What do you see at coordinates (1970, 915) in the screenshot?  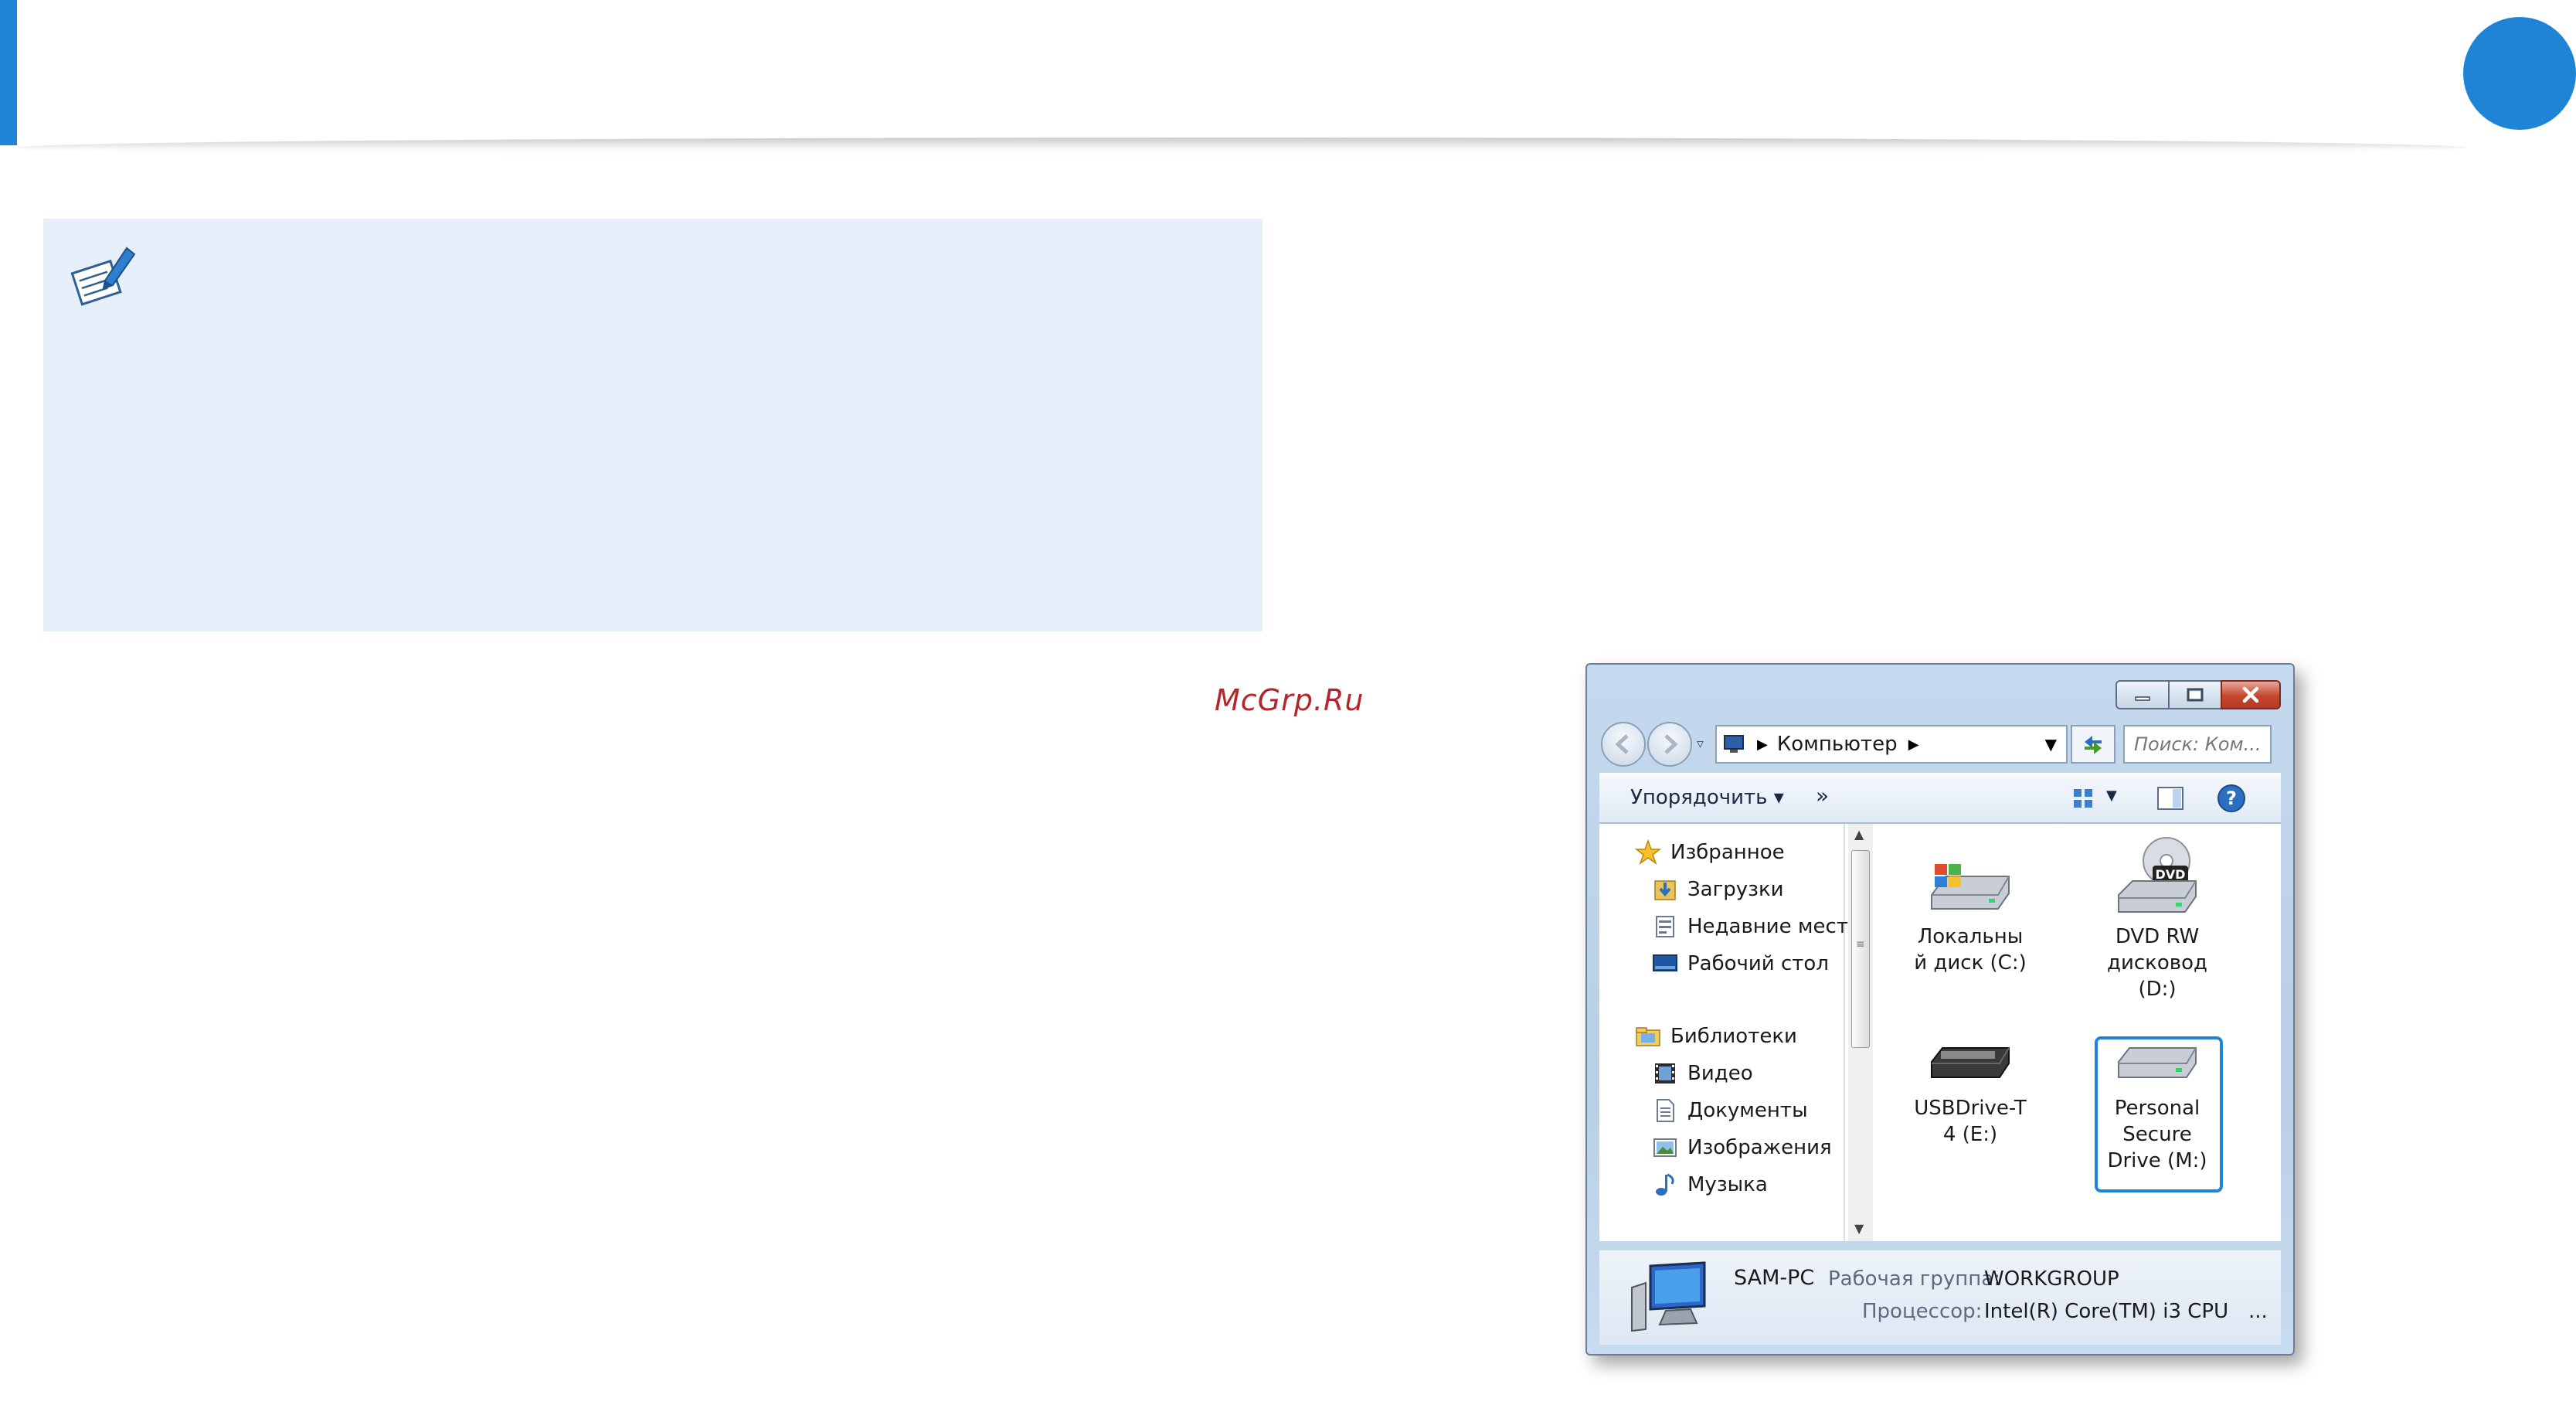 I see `drive-item: Локальны й диск (C:)` at bounding box center [1970, 915].